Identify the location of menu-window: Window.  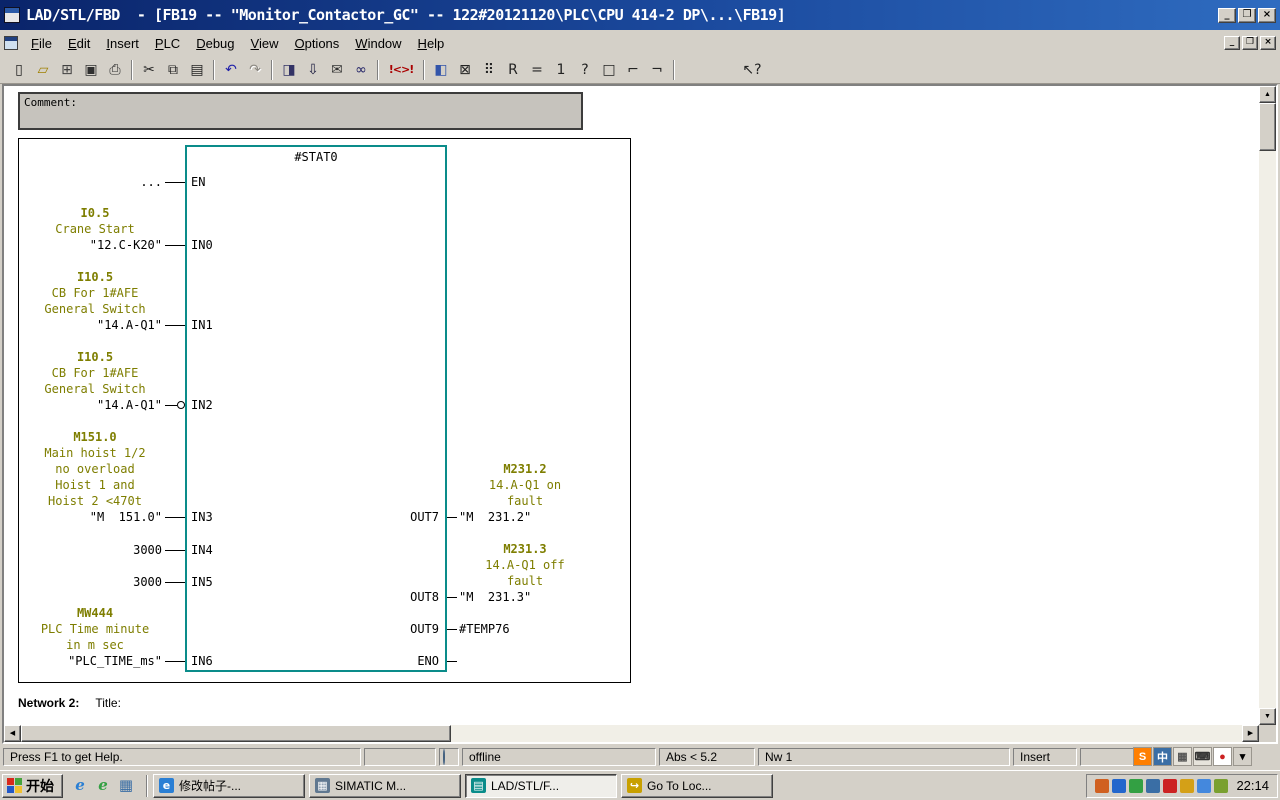
(378, 43).